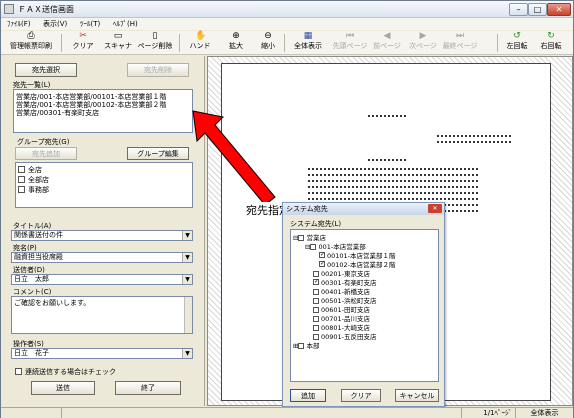  Describe the element at coordinates (488, 413) in the screenshot. I see `page-indicator: 1/1ﾍﾟｰｼﾞ` at that location.